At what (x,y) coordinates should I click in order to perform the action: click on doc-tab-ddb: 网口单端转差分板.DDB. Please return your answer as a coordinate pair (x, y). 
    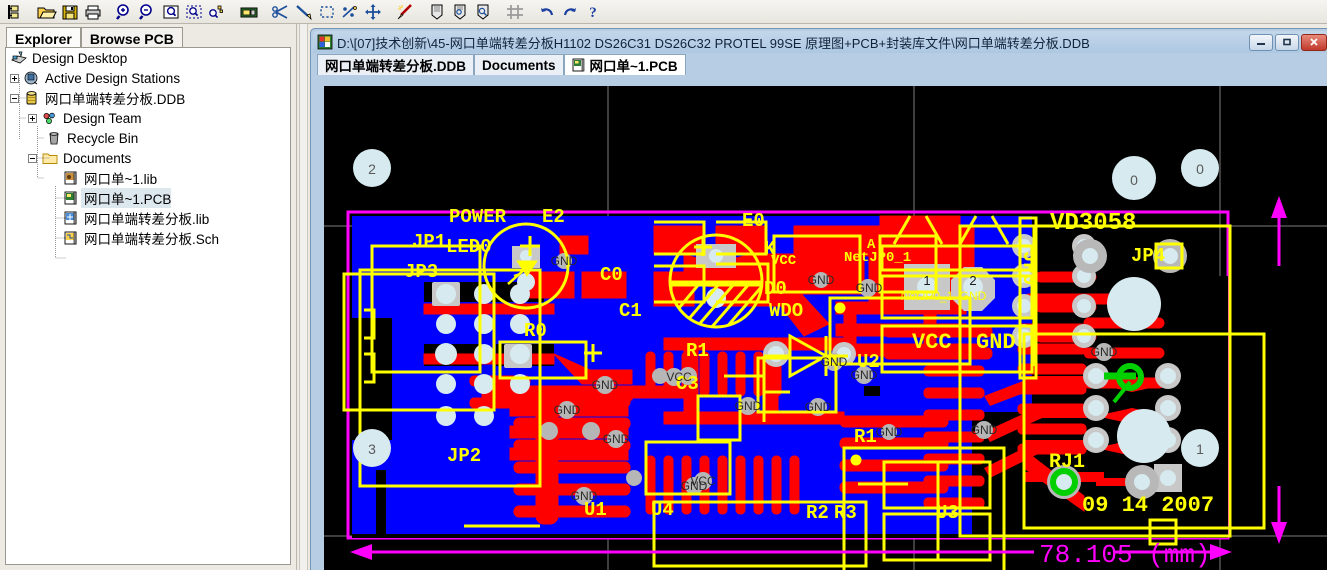
    Looking at the image, I should click on (395, 64).